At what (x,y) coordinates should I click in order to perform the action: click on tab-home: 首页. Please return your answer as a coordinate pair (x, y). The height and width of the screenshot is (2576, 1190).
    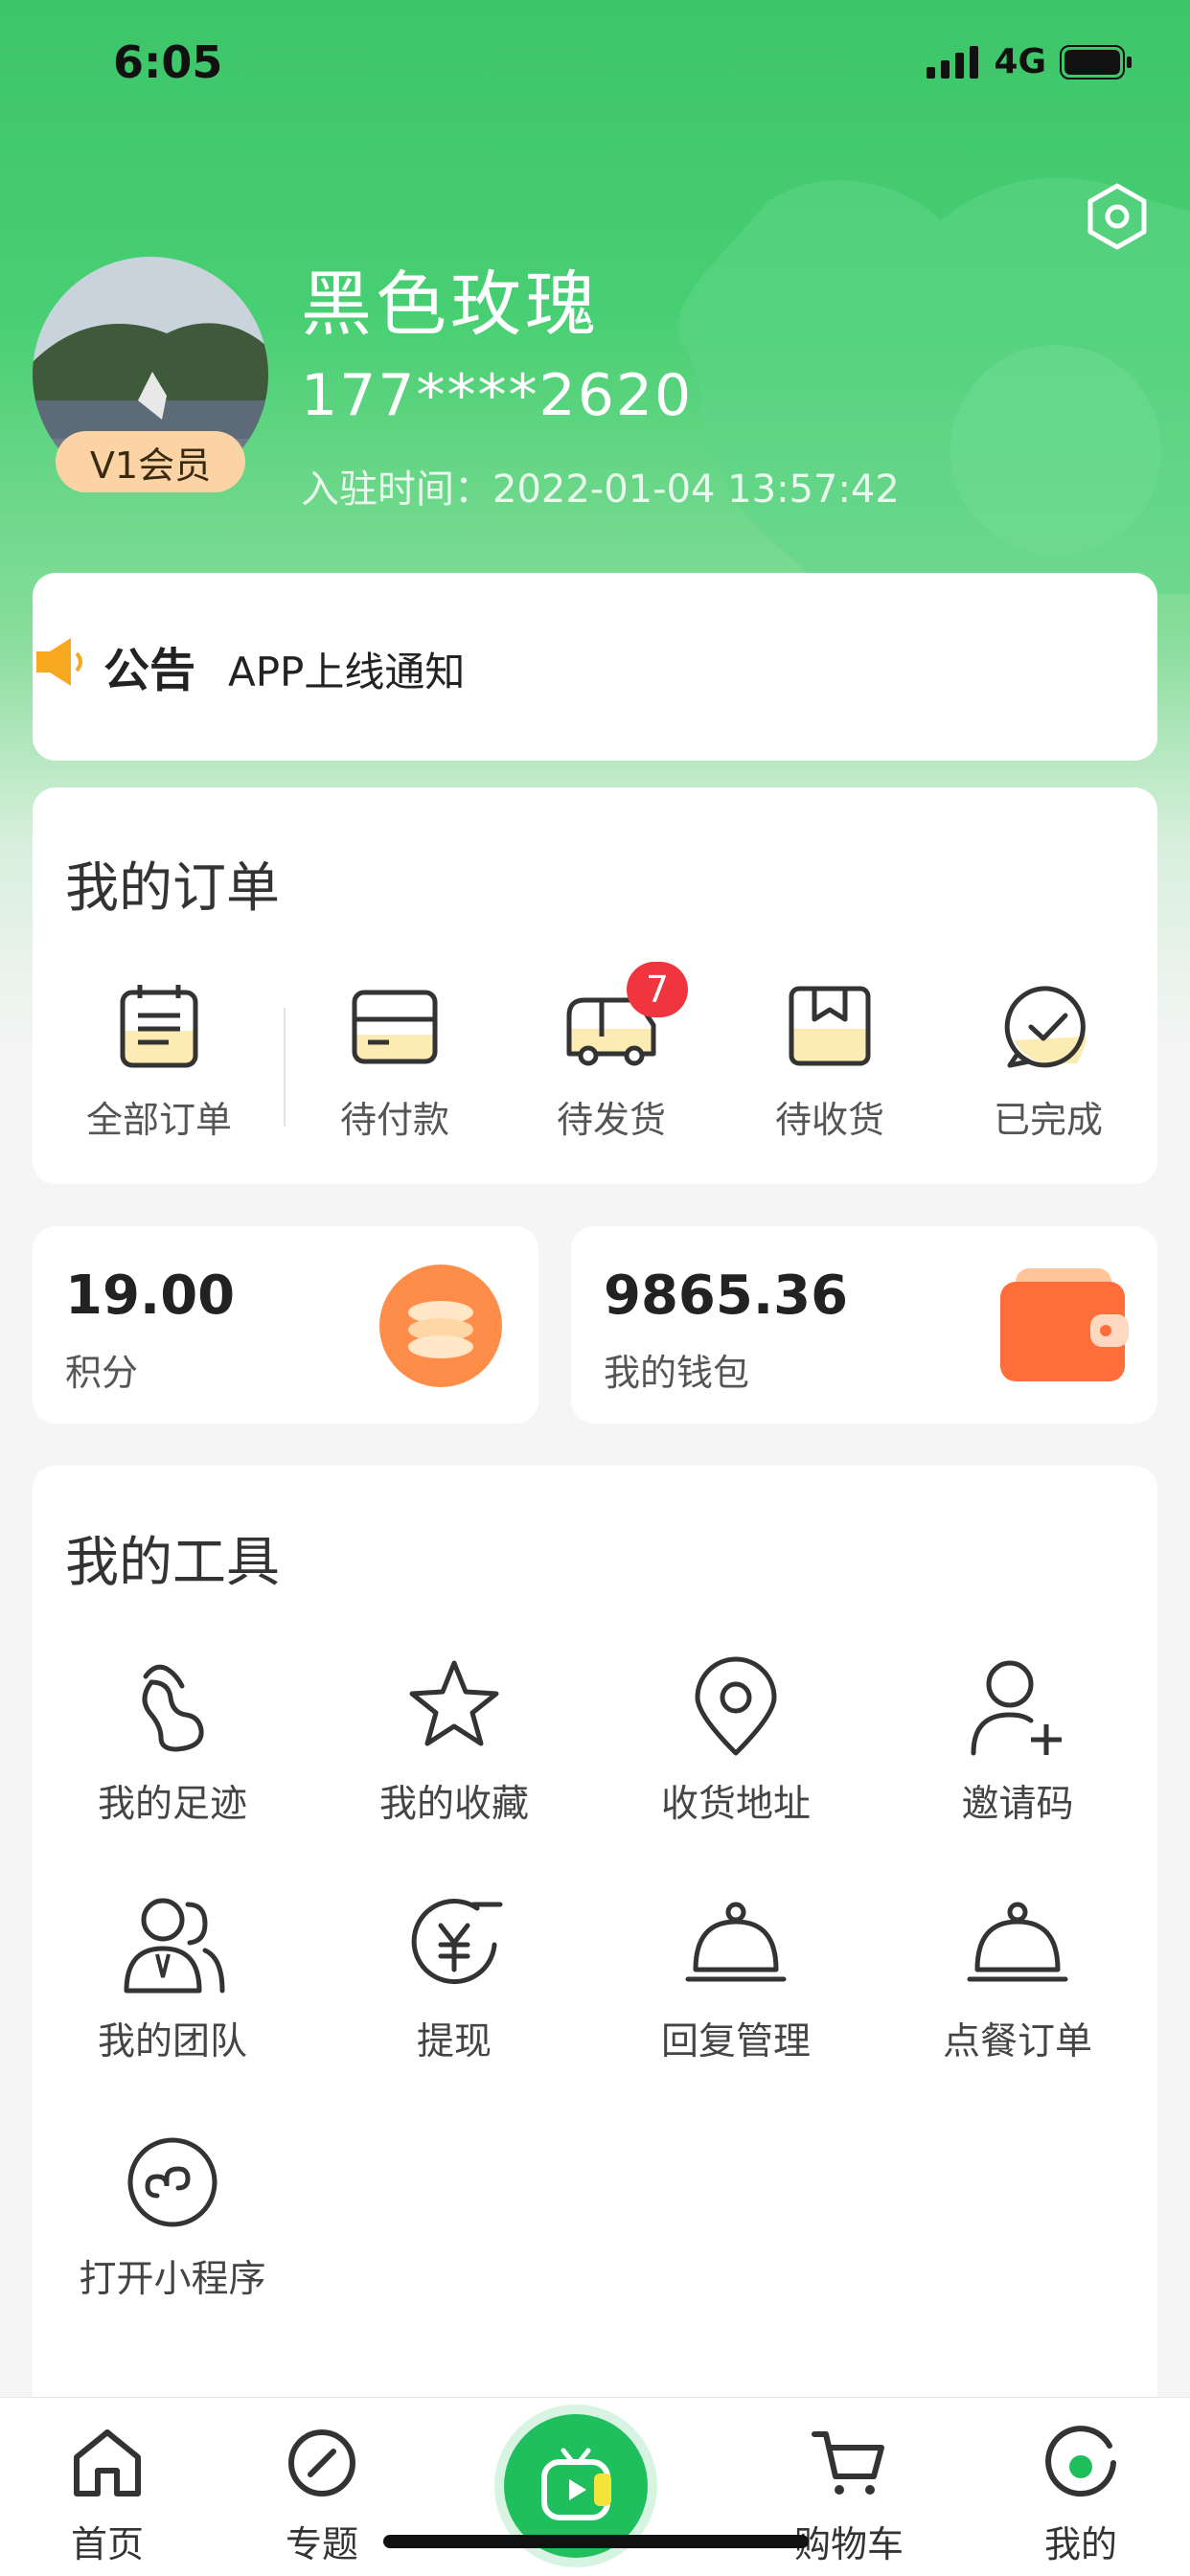
    Looking at the image, I should click on (107, 2496).